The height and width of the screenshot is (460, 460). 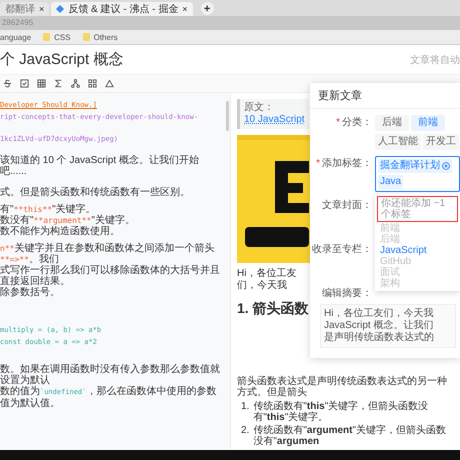 I want to click on field-label: 编辑摘要：, so click(x=346, y=293).